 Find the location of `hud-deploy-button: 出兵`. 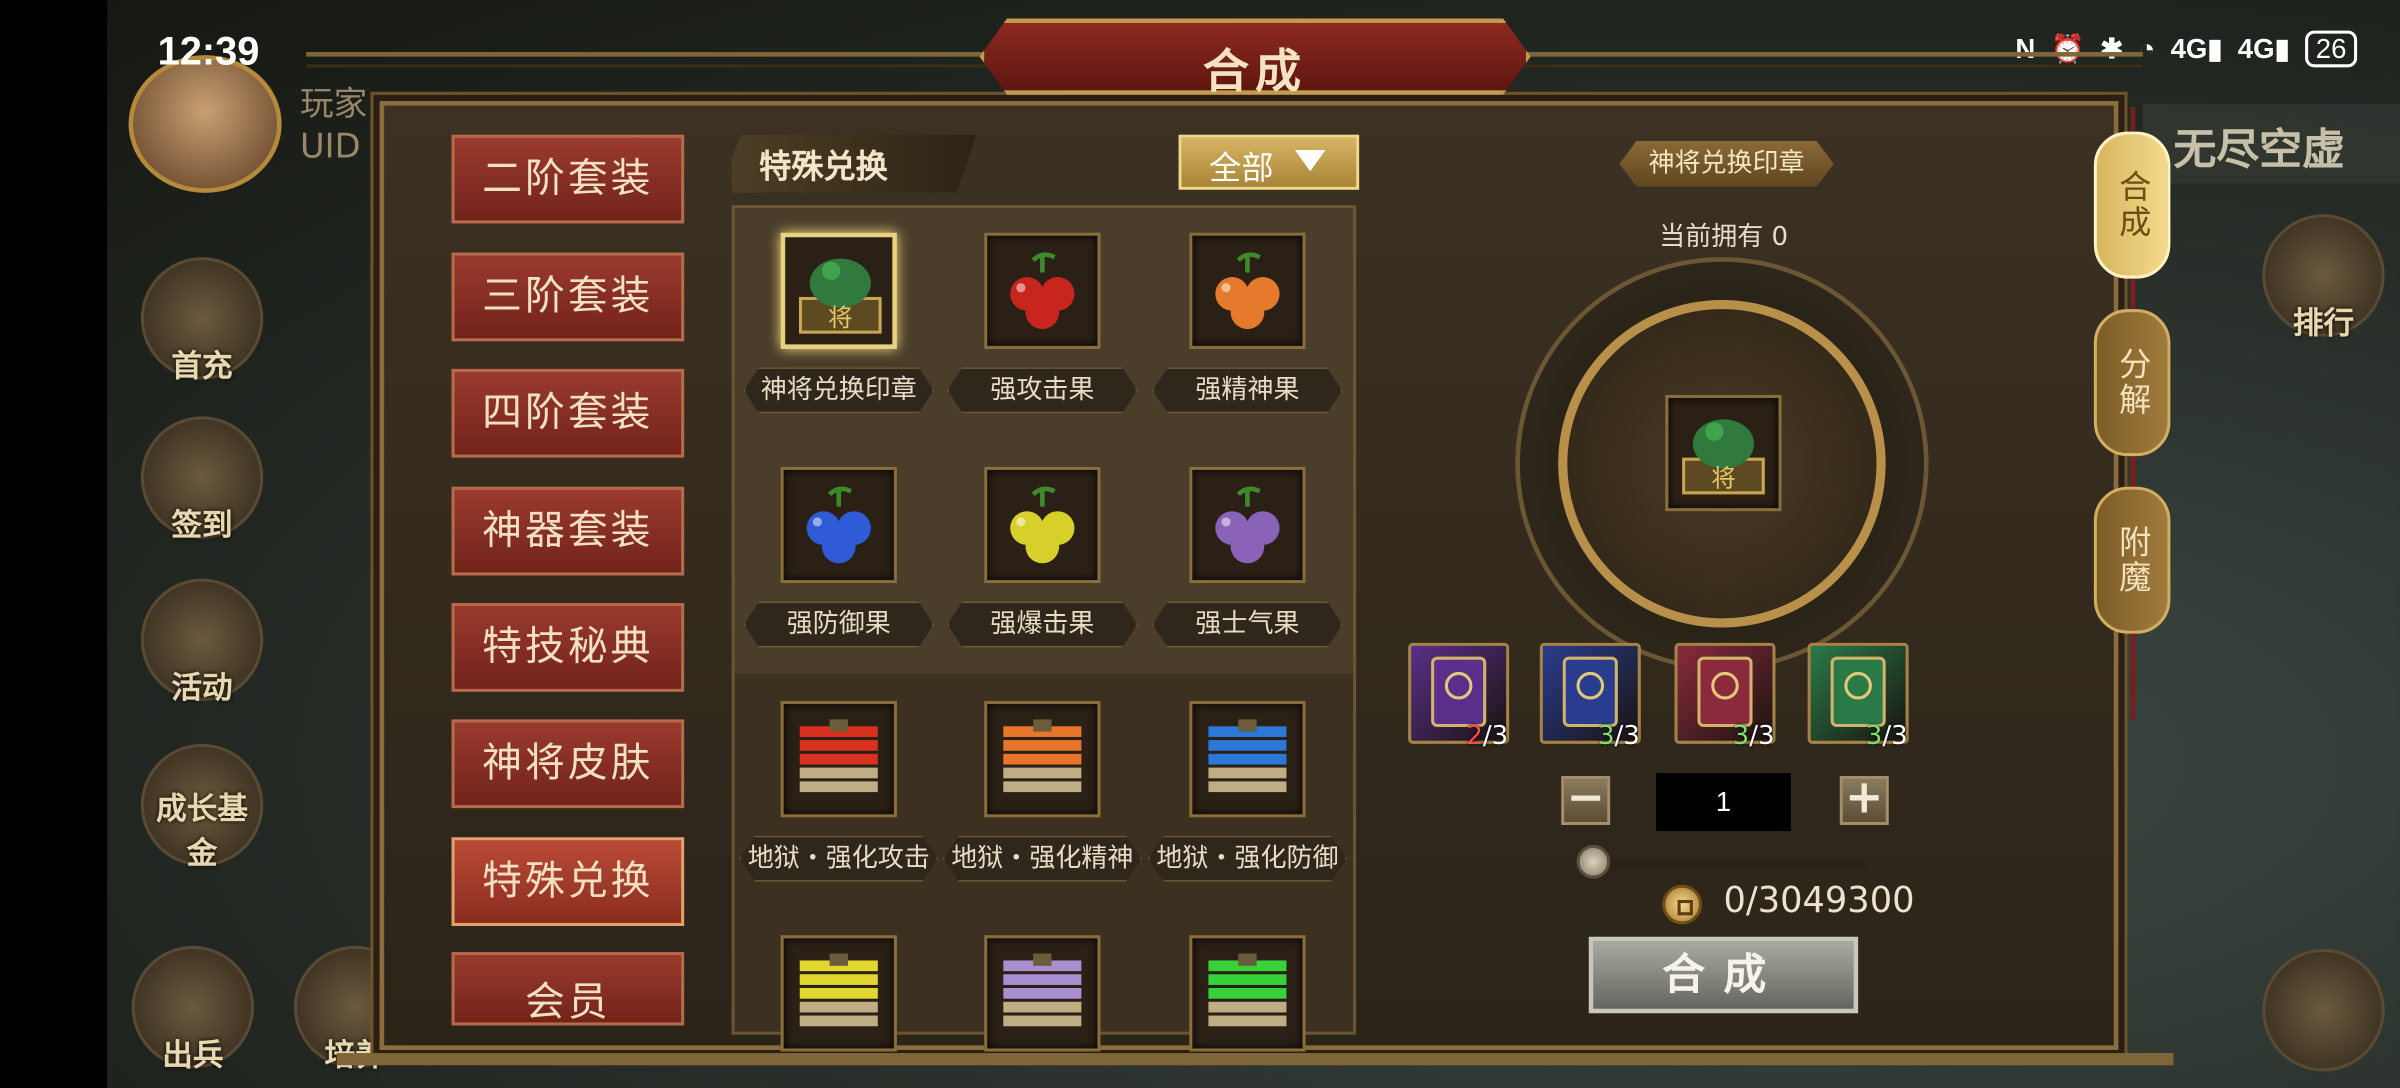

hud-deploy-button: 出兵 is located at coordinates (193, 1009).